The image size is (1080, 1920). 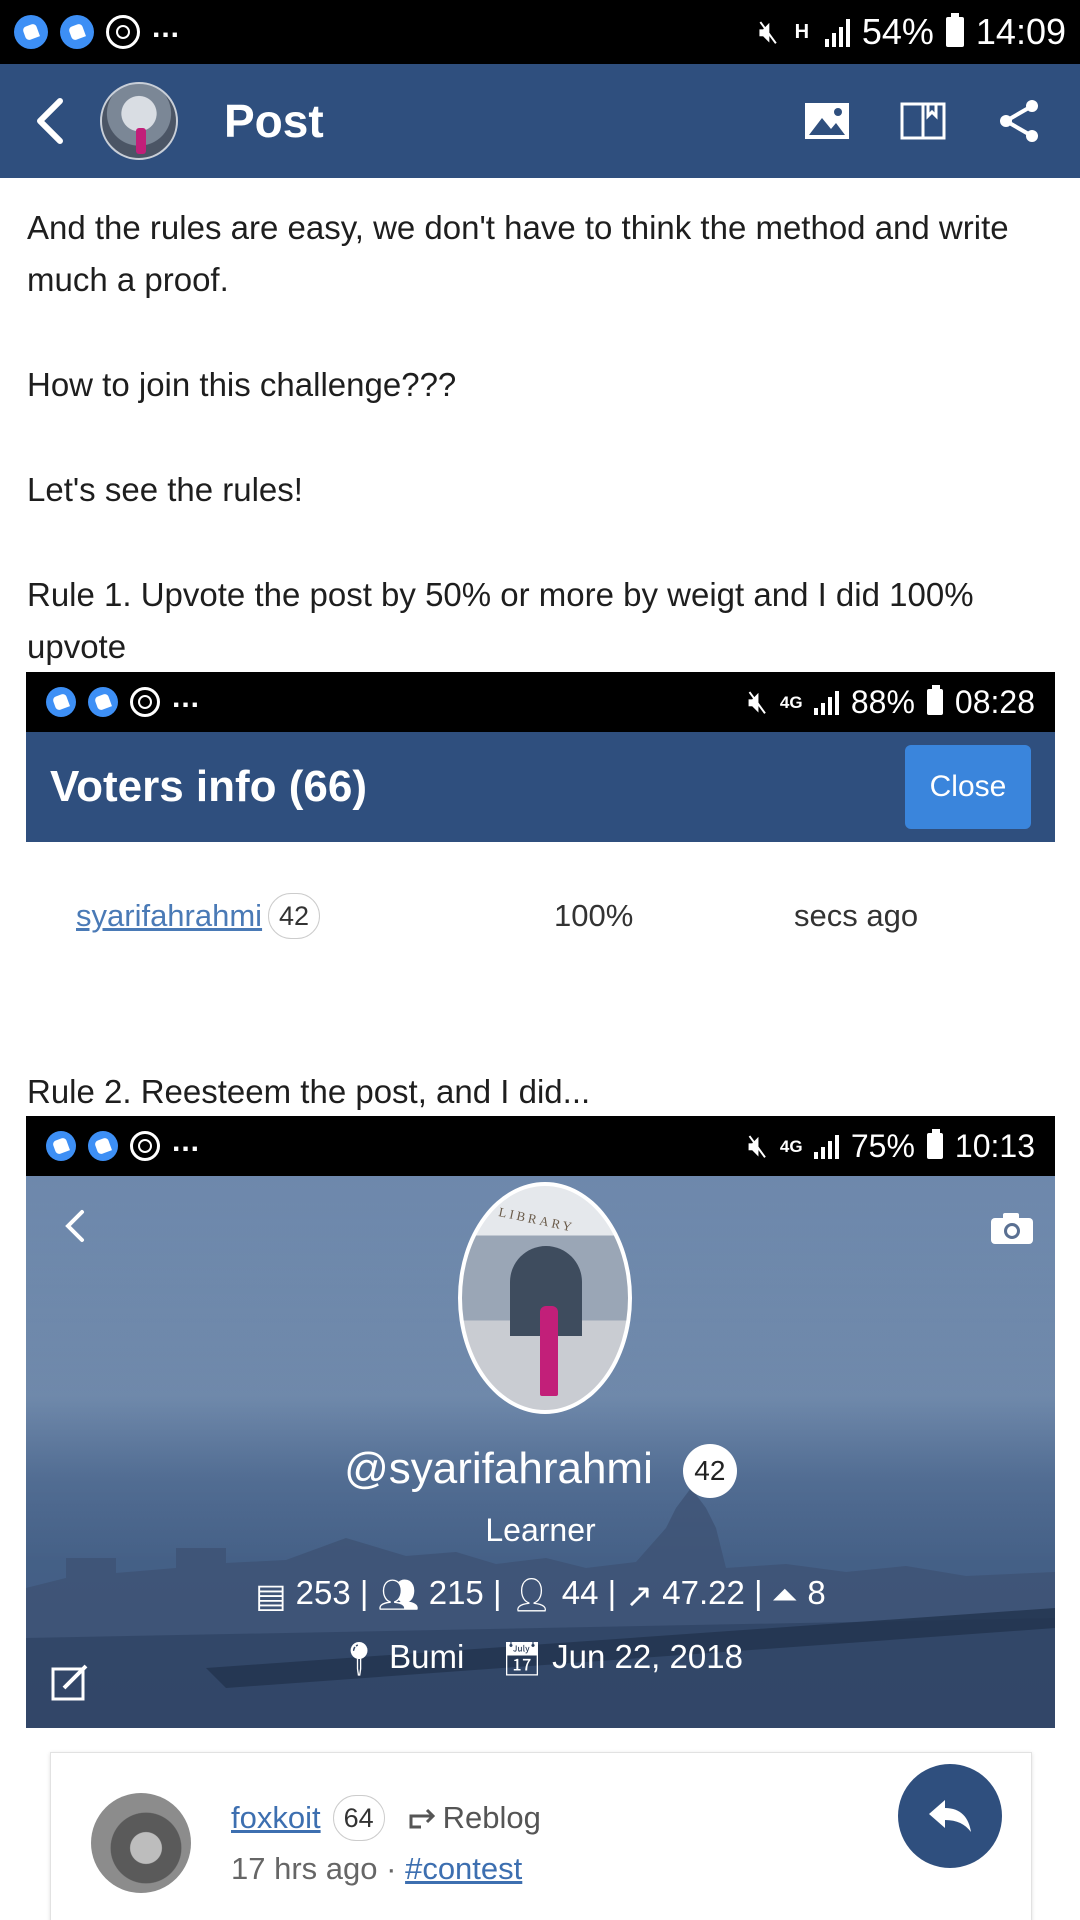 What do you see at coordinates (165, 489) in the screenshot?
I see `post-paragraph-3: Let's see the rules!` at bounding box center [165, 489].